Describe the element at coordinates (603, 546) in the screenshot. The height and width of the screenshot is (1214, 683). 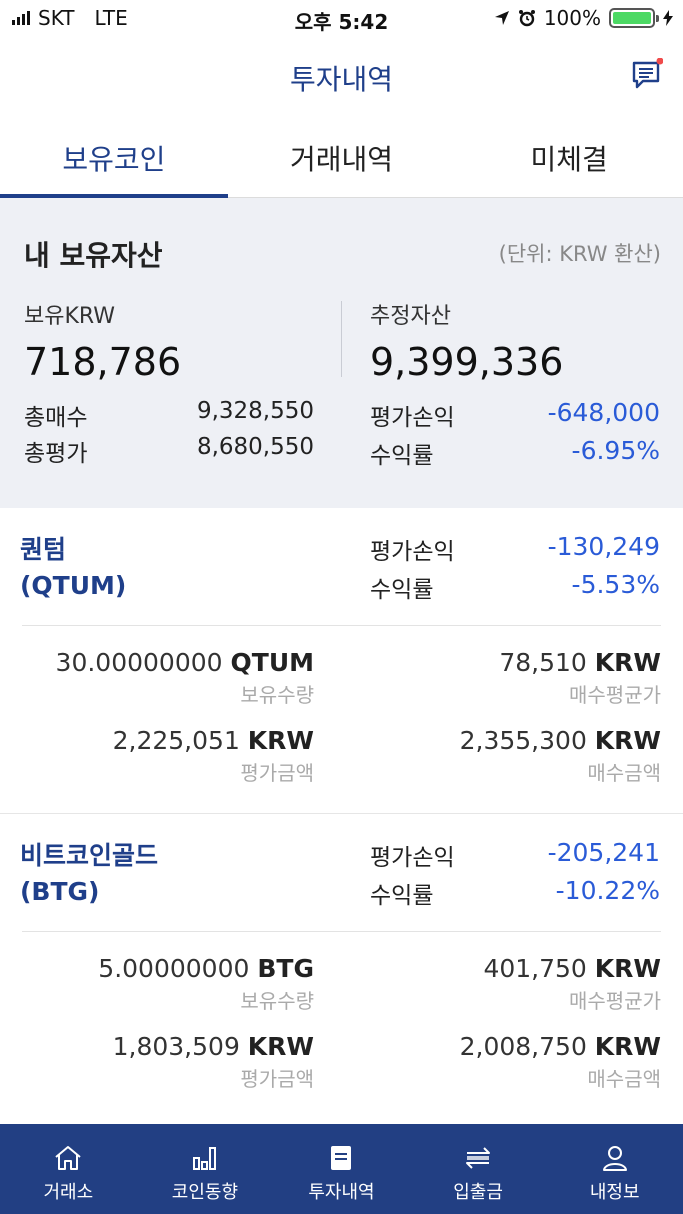
I see `coin-pl-value: -130,249` at that location.